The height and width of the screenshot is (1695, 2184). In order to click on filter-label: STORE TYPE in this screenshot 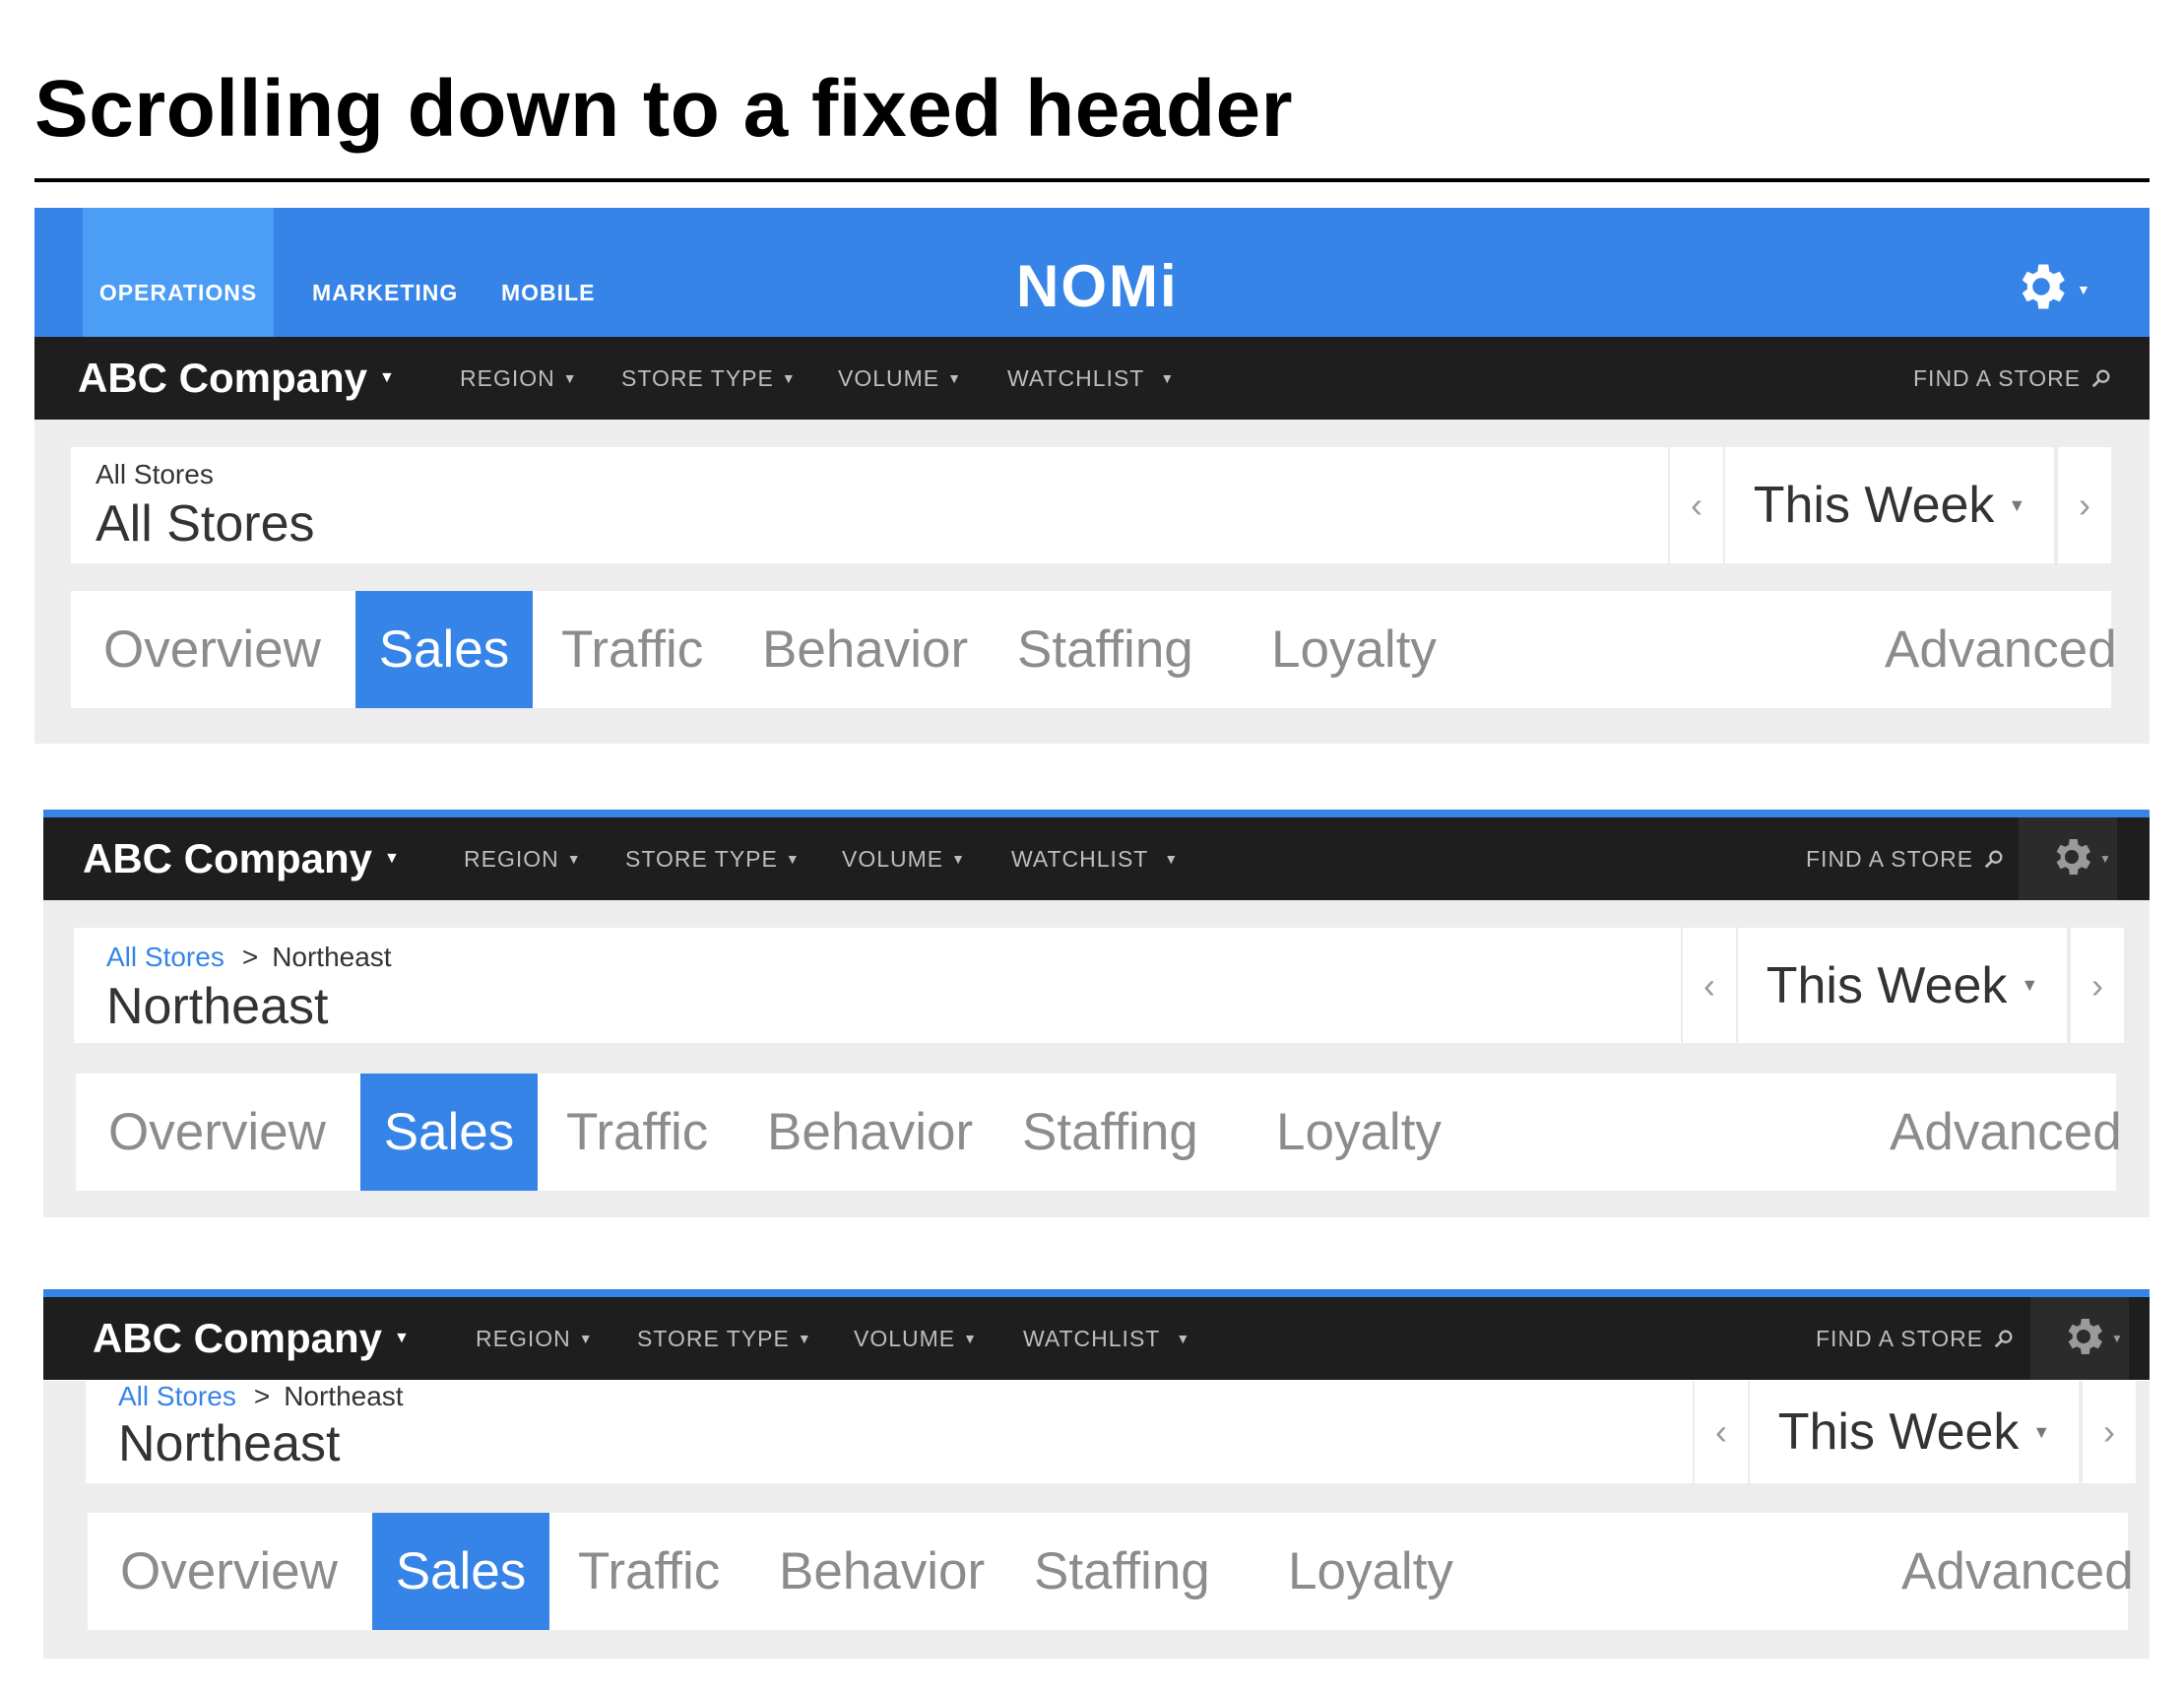, I will do `click(701, 859)`.